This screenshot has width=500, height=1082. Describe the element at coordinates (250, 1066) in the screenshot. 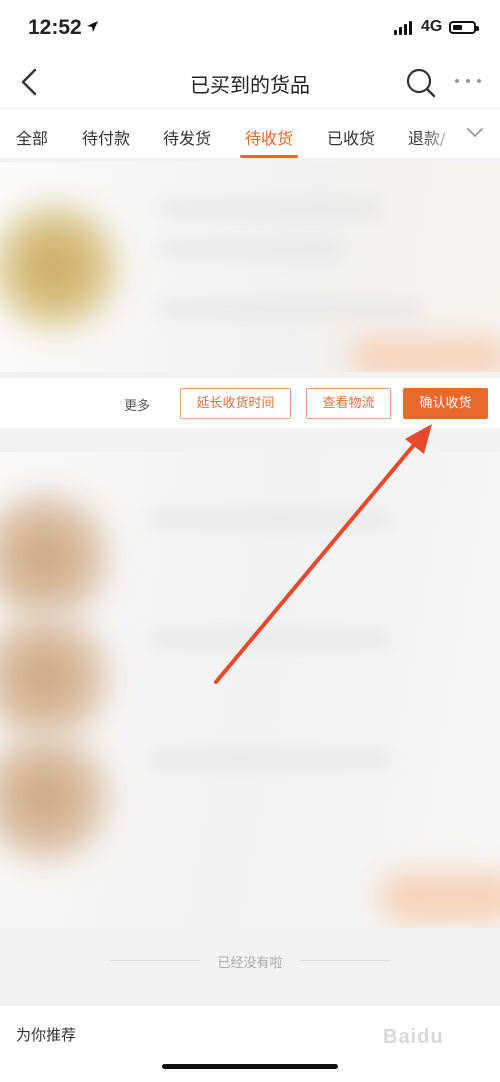

I see `home-indicator` at that location.